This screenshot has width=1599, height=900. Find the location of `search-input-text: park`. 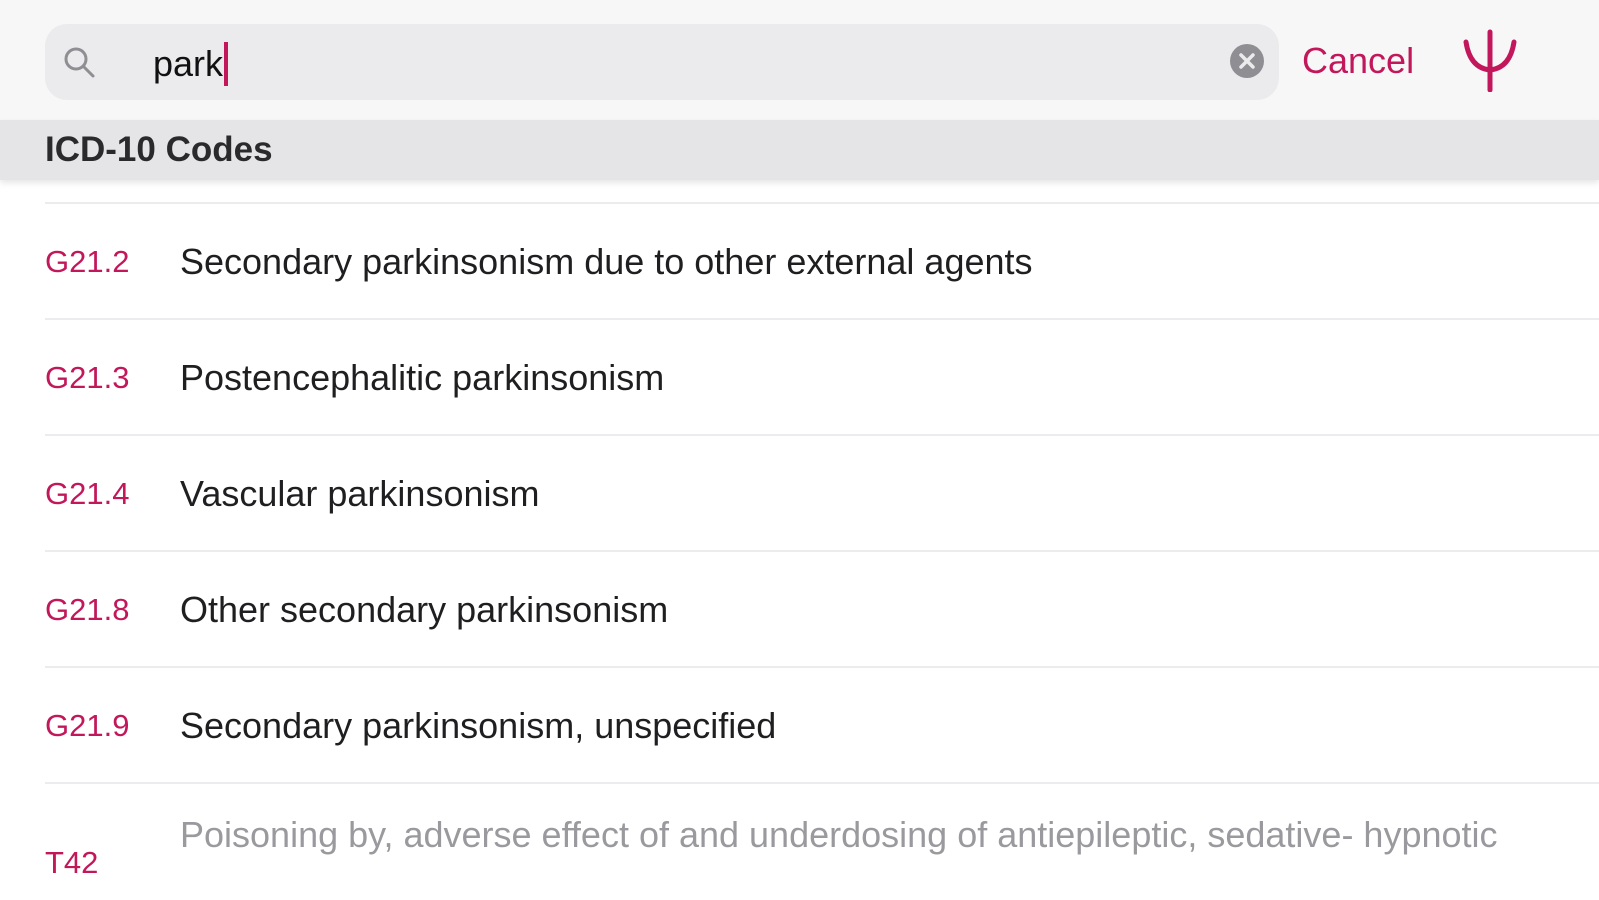

search-input-text: park is located at coordinates (188, 63).